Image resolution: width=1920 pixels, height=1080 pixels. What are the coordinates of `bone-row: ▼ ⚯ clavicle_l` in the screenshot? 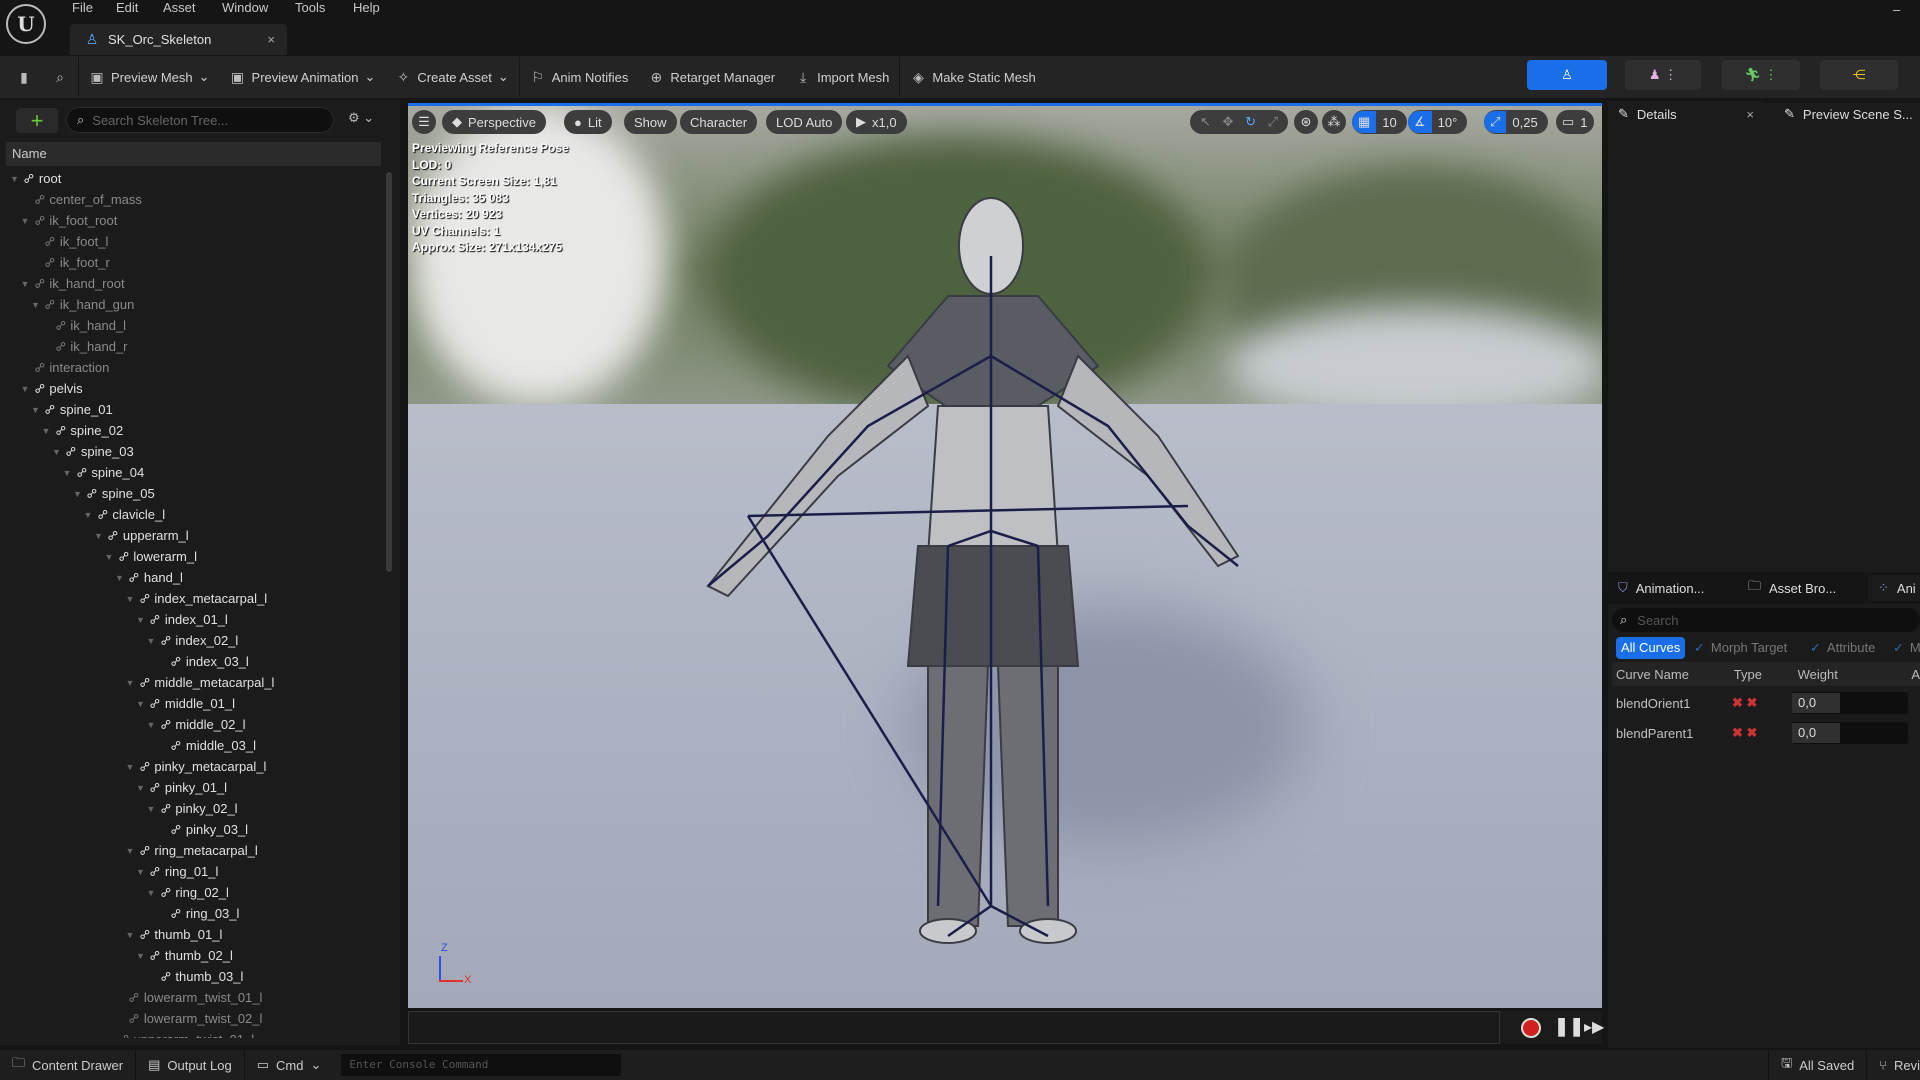 It's located at (86, 514).